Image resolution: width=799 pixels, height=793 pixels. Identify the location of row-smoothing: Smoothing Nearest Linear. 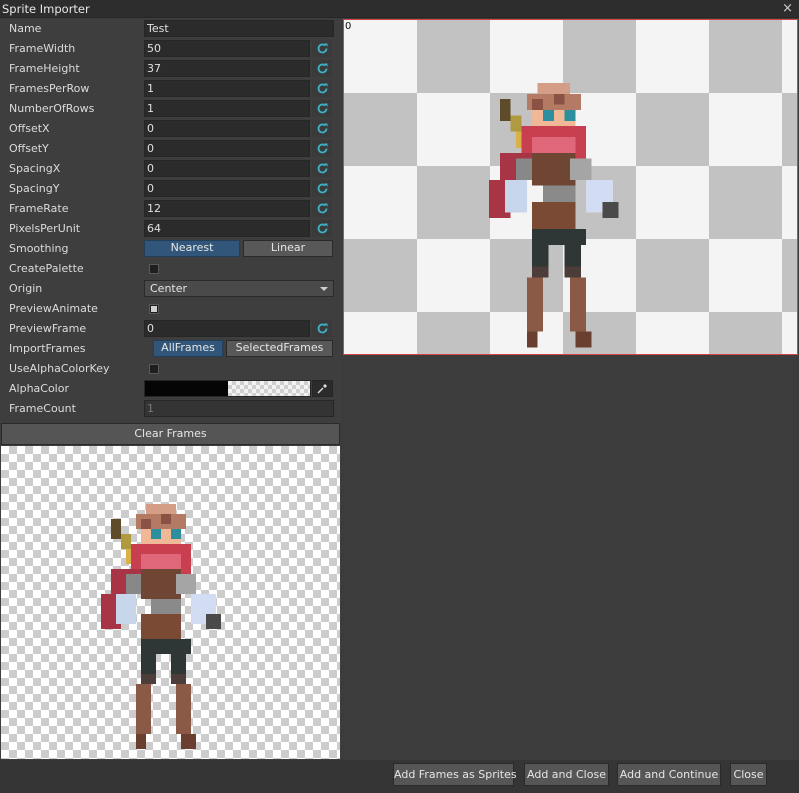
(170, 249).